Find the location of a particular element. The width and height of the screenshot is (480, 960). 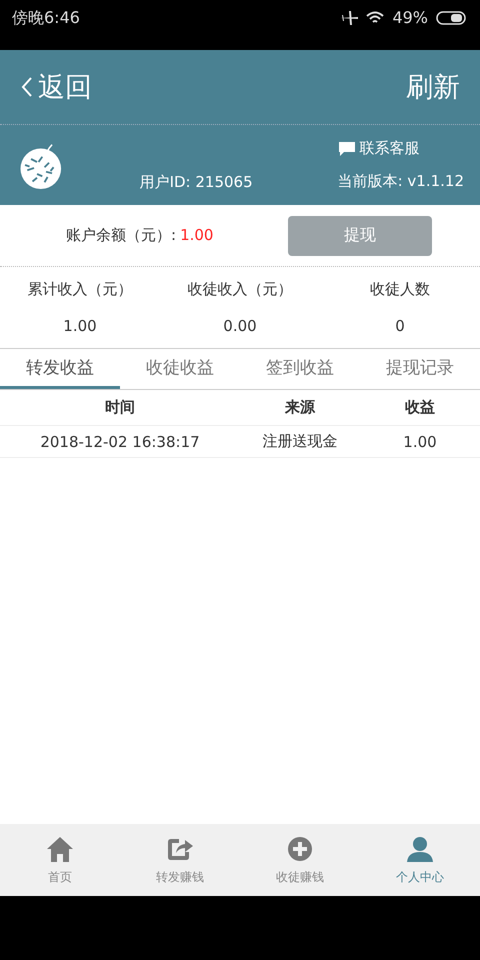

stat-value: 1.00 is located at coordinates (80, 326).